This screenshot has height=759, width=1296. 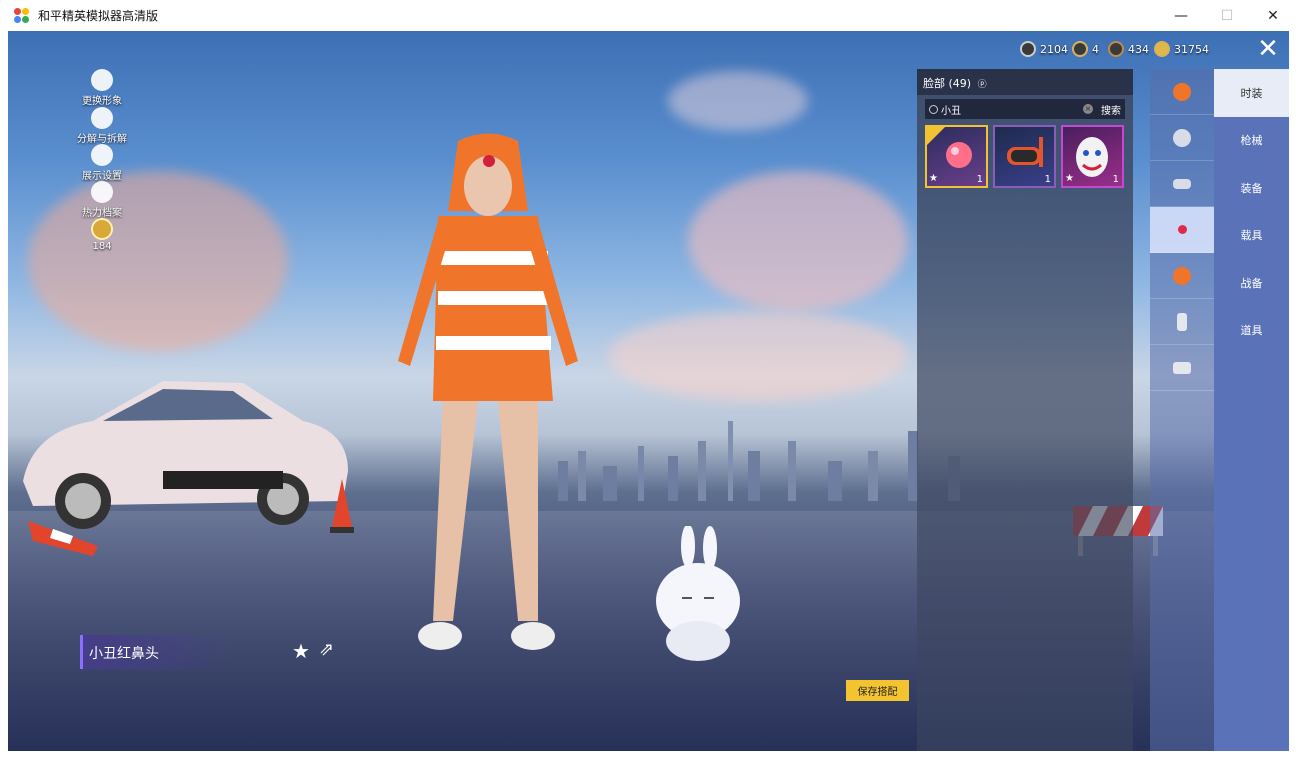 I want to click on minimize-button: —, so click(x=1181, y=15).